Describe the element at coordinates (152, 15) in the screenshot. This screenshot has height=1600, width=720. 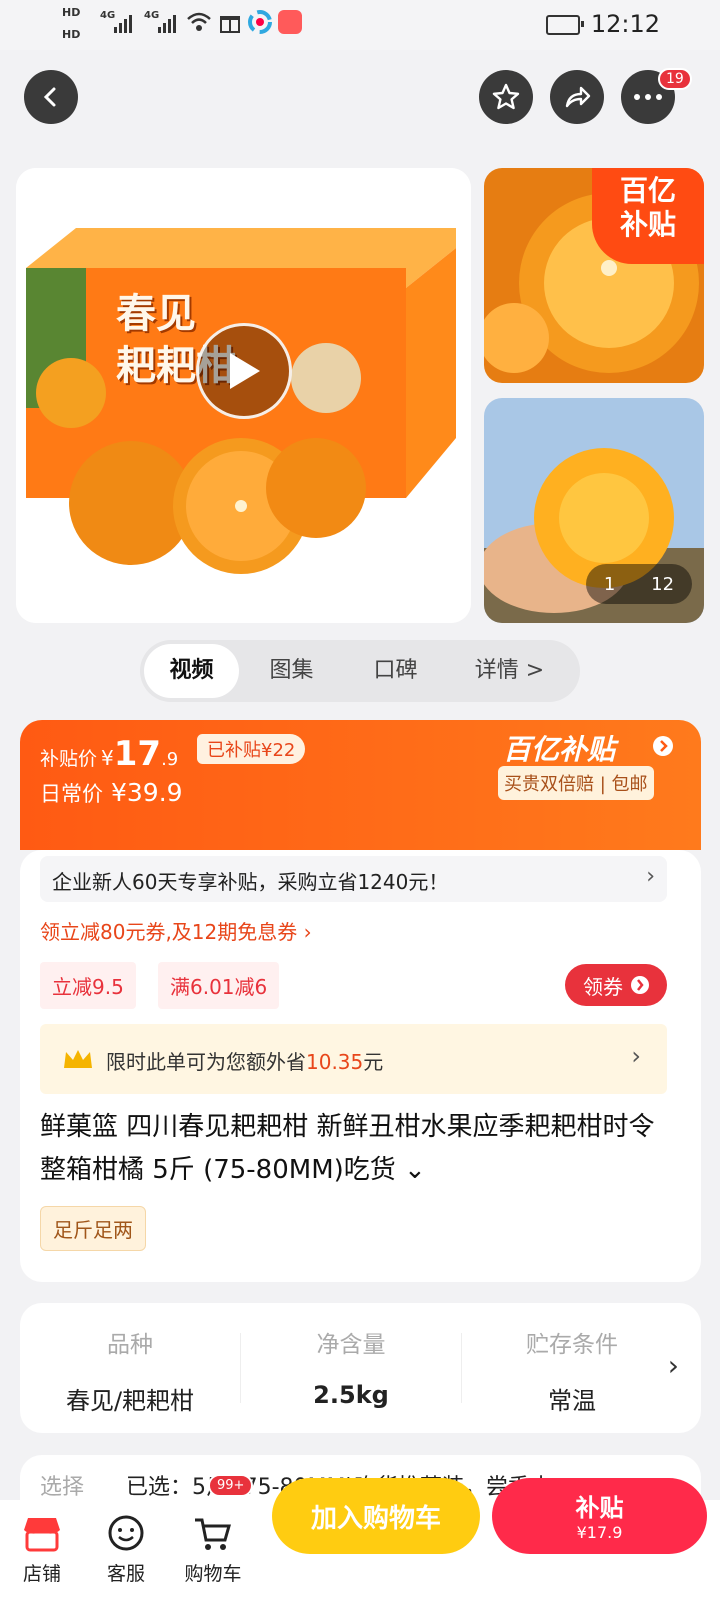
I see `network-label-2: 4G` at that location.